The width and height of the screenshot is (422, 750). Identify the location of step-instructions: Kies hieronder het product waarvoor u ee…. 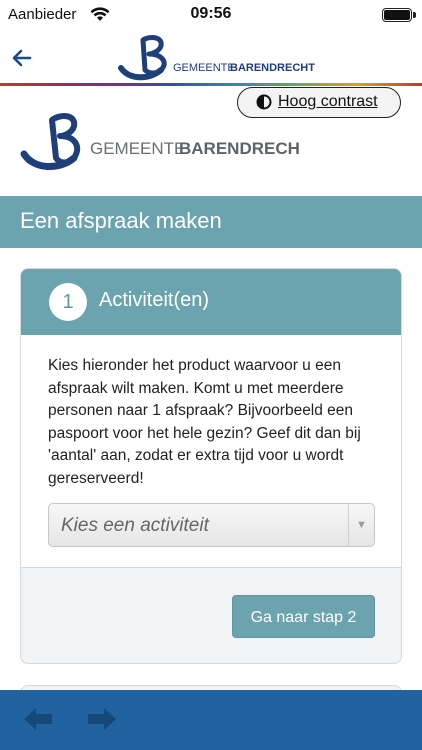
(204, 422).